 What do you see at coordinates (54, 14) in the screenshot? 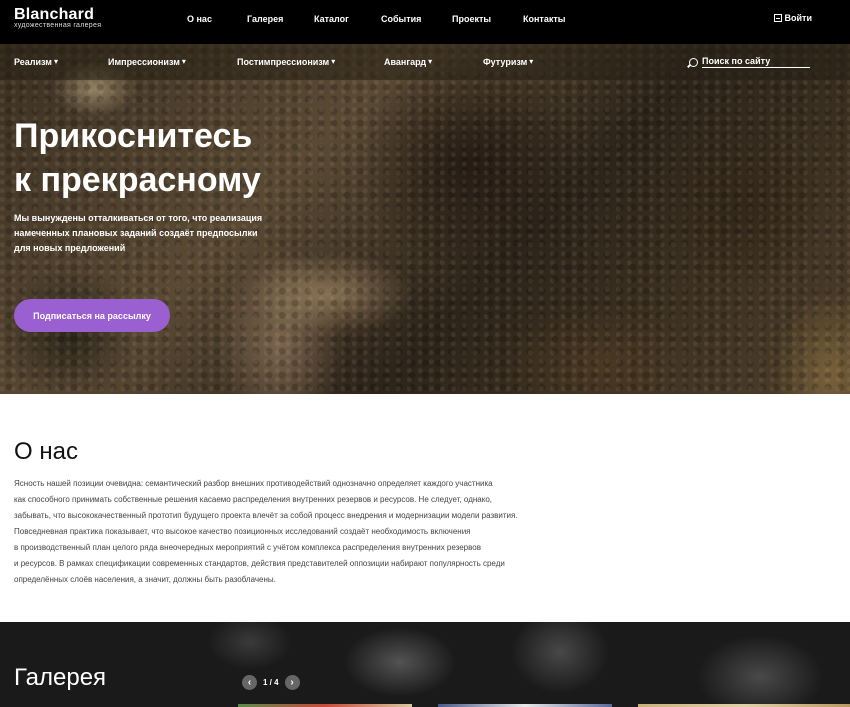
I see `logo-title: Blanchard` at bounding box center [54, 14].